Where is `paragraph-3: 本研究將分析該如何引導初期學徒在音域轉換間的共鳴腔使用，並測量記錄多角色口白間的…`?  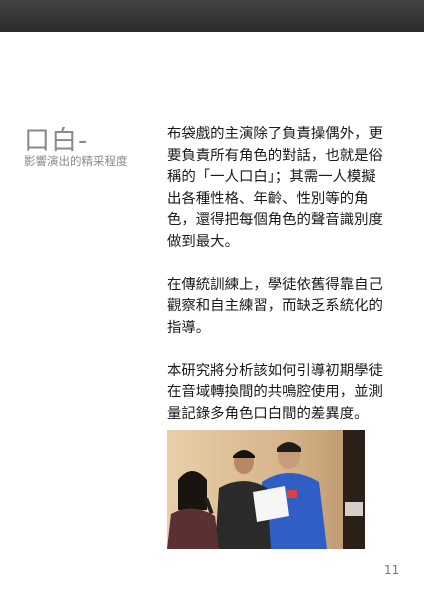 paragraph-3: 本研究將分析該如何引導初期學徒在音域轉換間的共鳴腔使用，並測量記錄多角色口白間的… is located at coordinates (275, 392).